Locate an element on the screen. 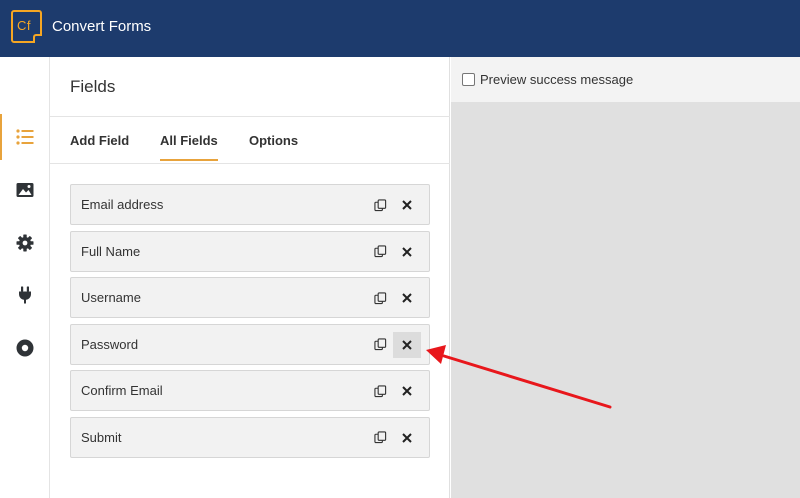  sidebar-item-settings is located at coordinates (25, 243).